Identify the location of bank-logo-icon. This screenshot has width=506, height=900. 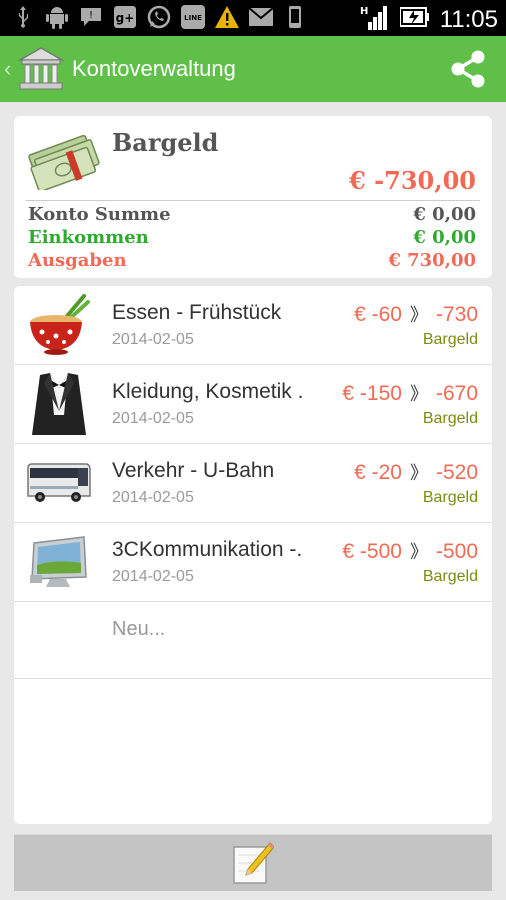
(41, 69).